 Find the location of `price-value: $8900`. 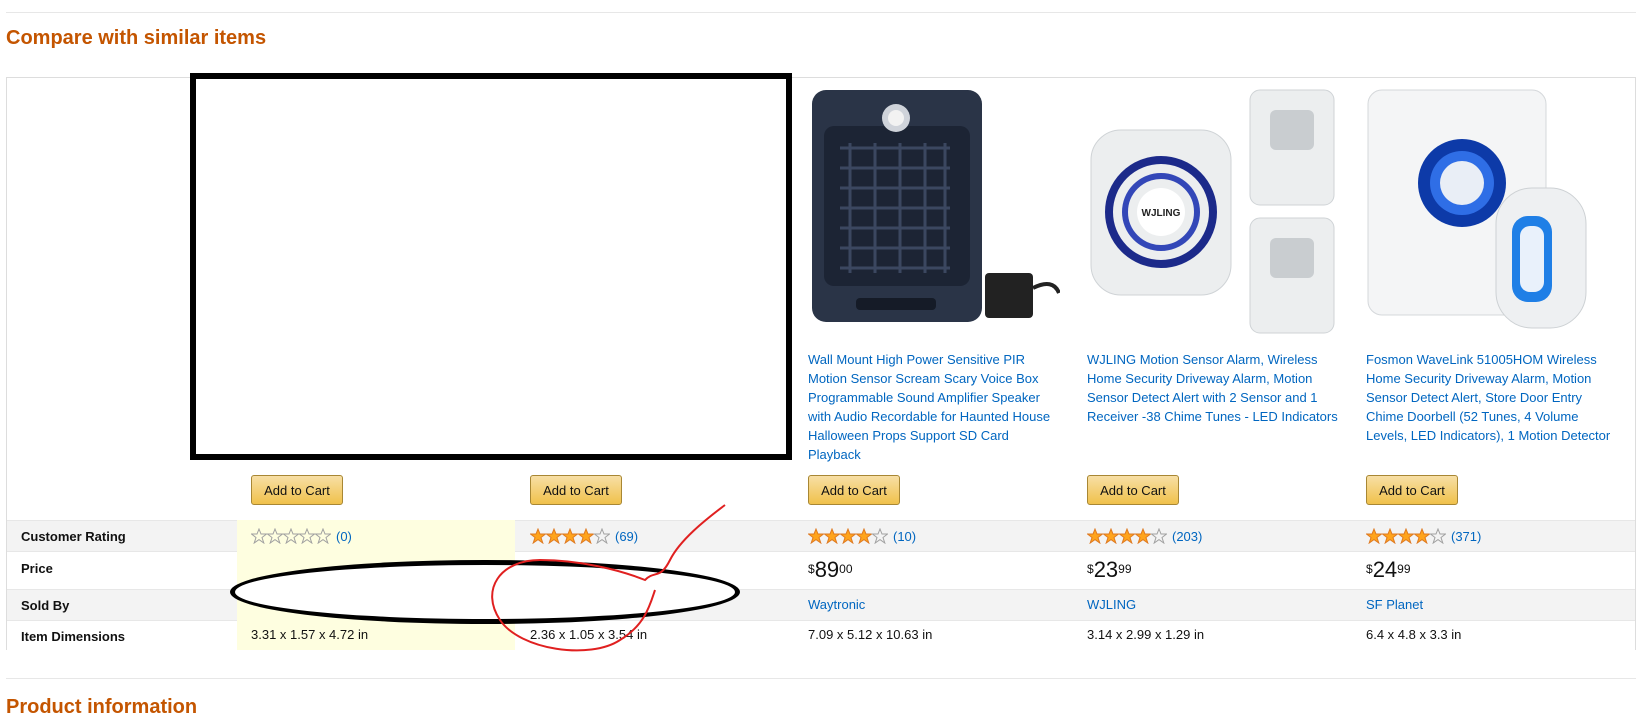

price-value: $8900 is located at coordinates (830, 570).